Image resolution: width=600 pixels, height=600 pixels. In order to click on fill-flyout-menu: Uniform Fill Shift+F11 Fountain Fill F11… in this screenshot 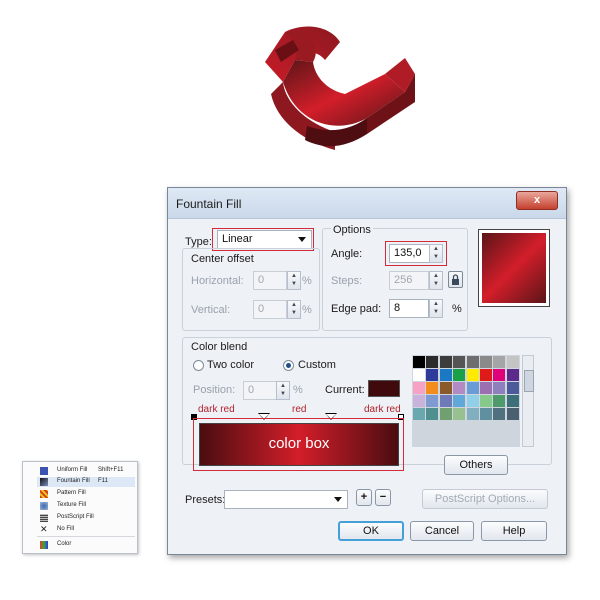, I will do `click(80, 507)`.